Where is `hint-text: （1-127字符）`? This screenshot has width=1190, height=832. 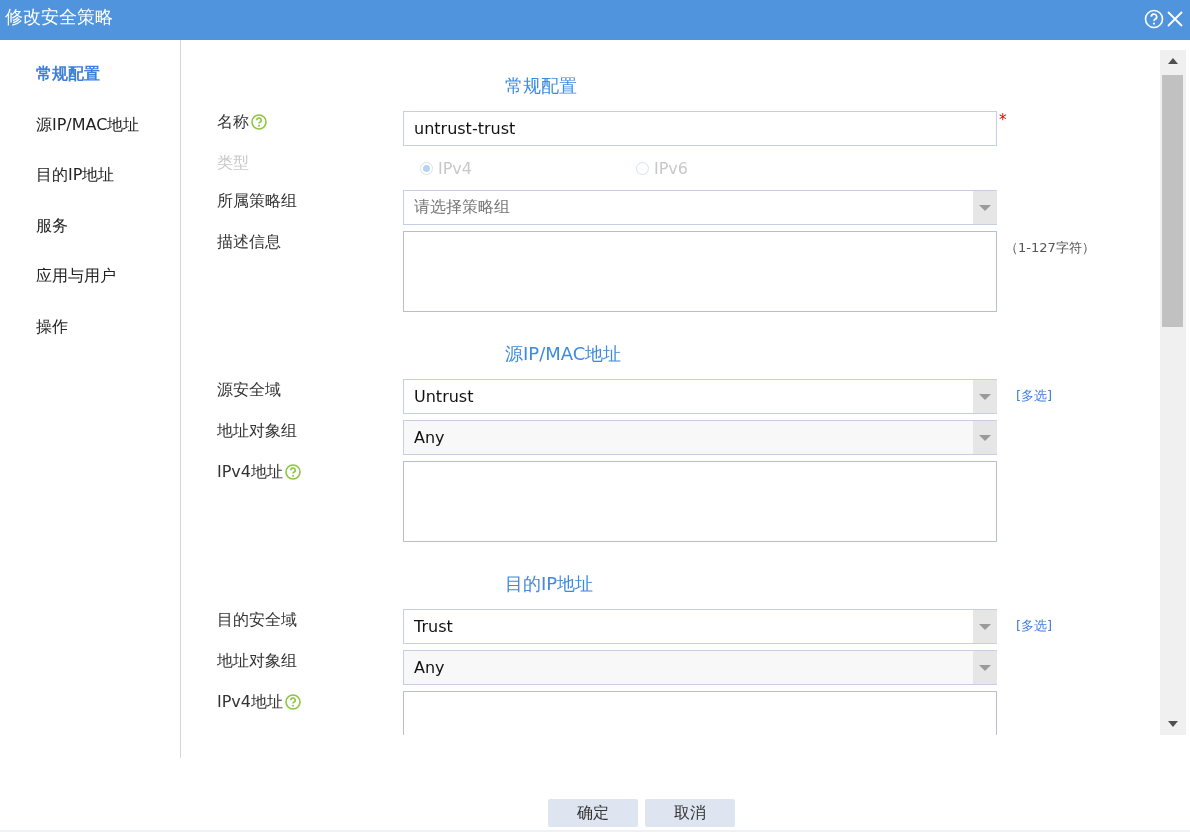
hint-text: （1-127字符） is located at coordinates (1049, 248).